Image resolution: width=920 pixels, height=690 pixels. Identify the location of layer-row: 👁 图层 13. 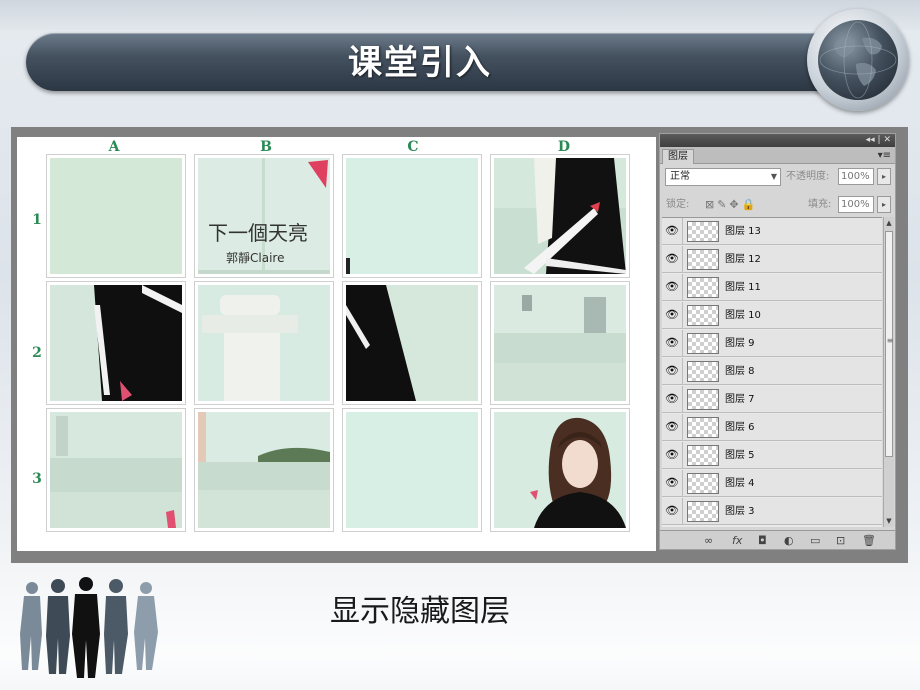
(772, 231).